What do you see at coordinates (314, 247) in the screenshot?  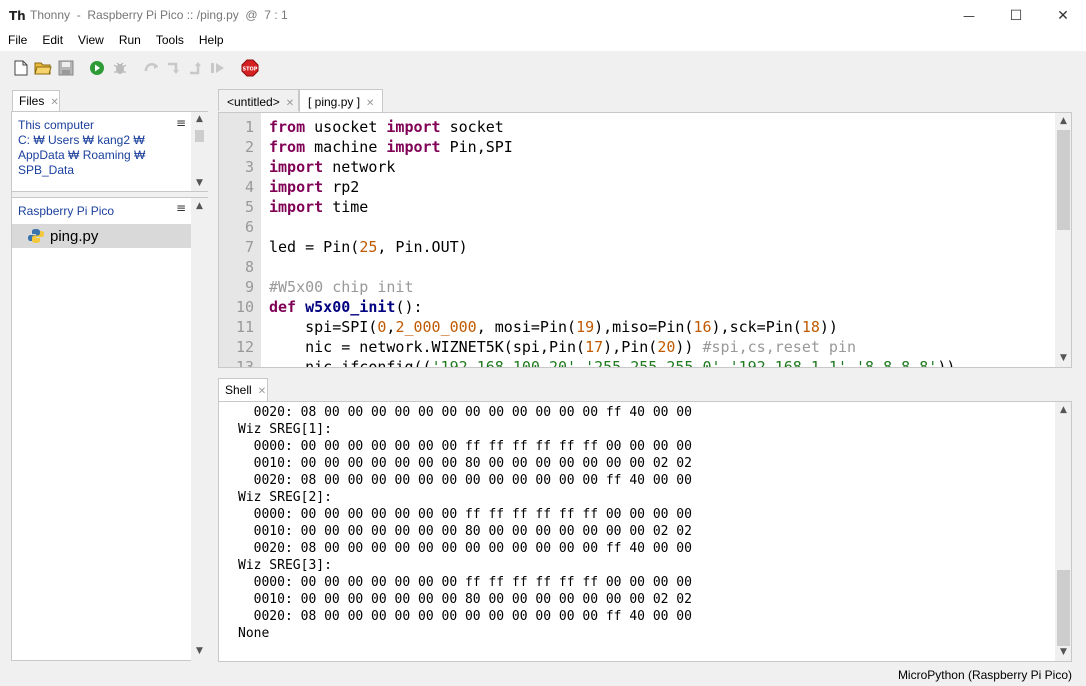 I see `code-token: led = Pin(` at bounding box center [314, 247].